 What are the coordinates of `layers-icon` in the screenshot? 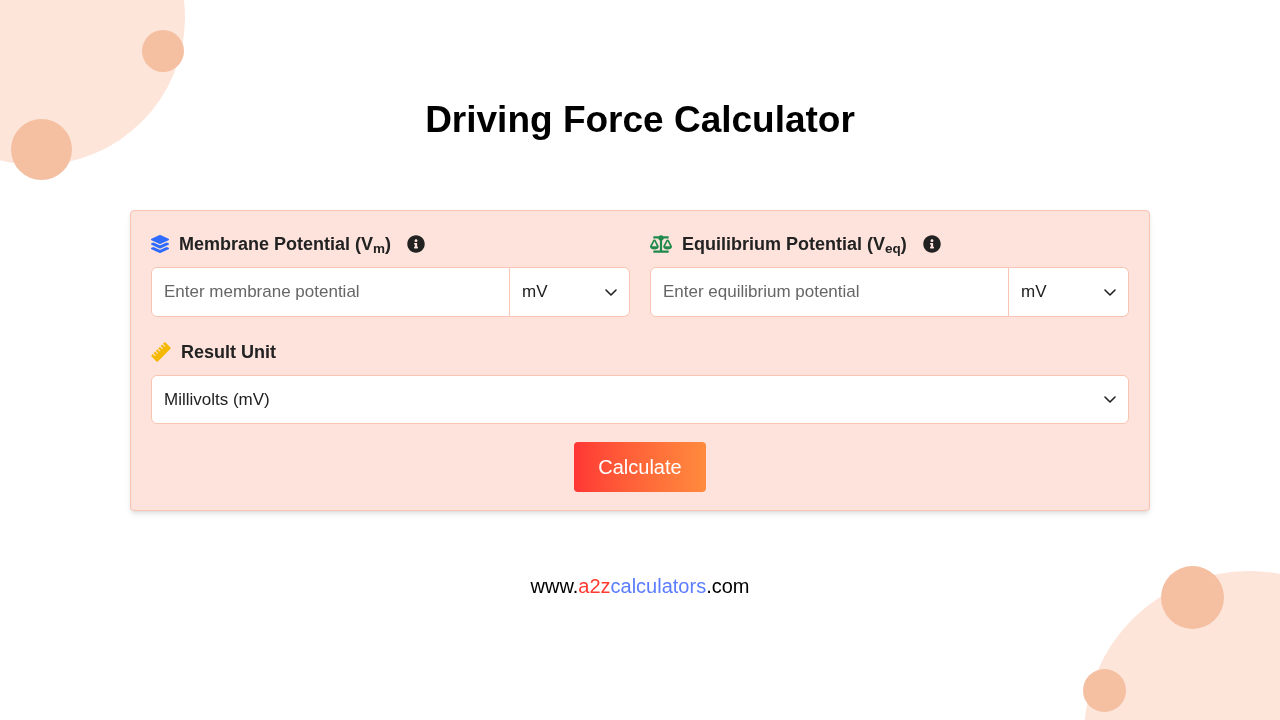 It's located at (160, 244).